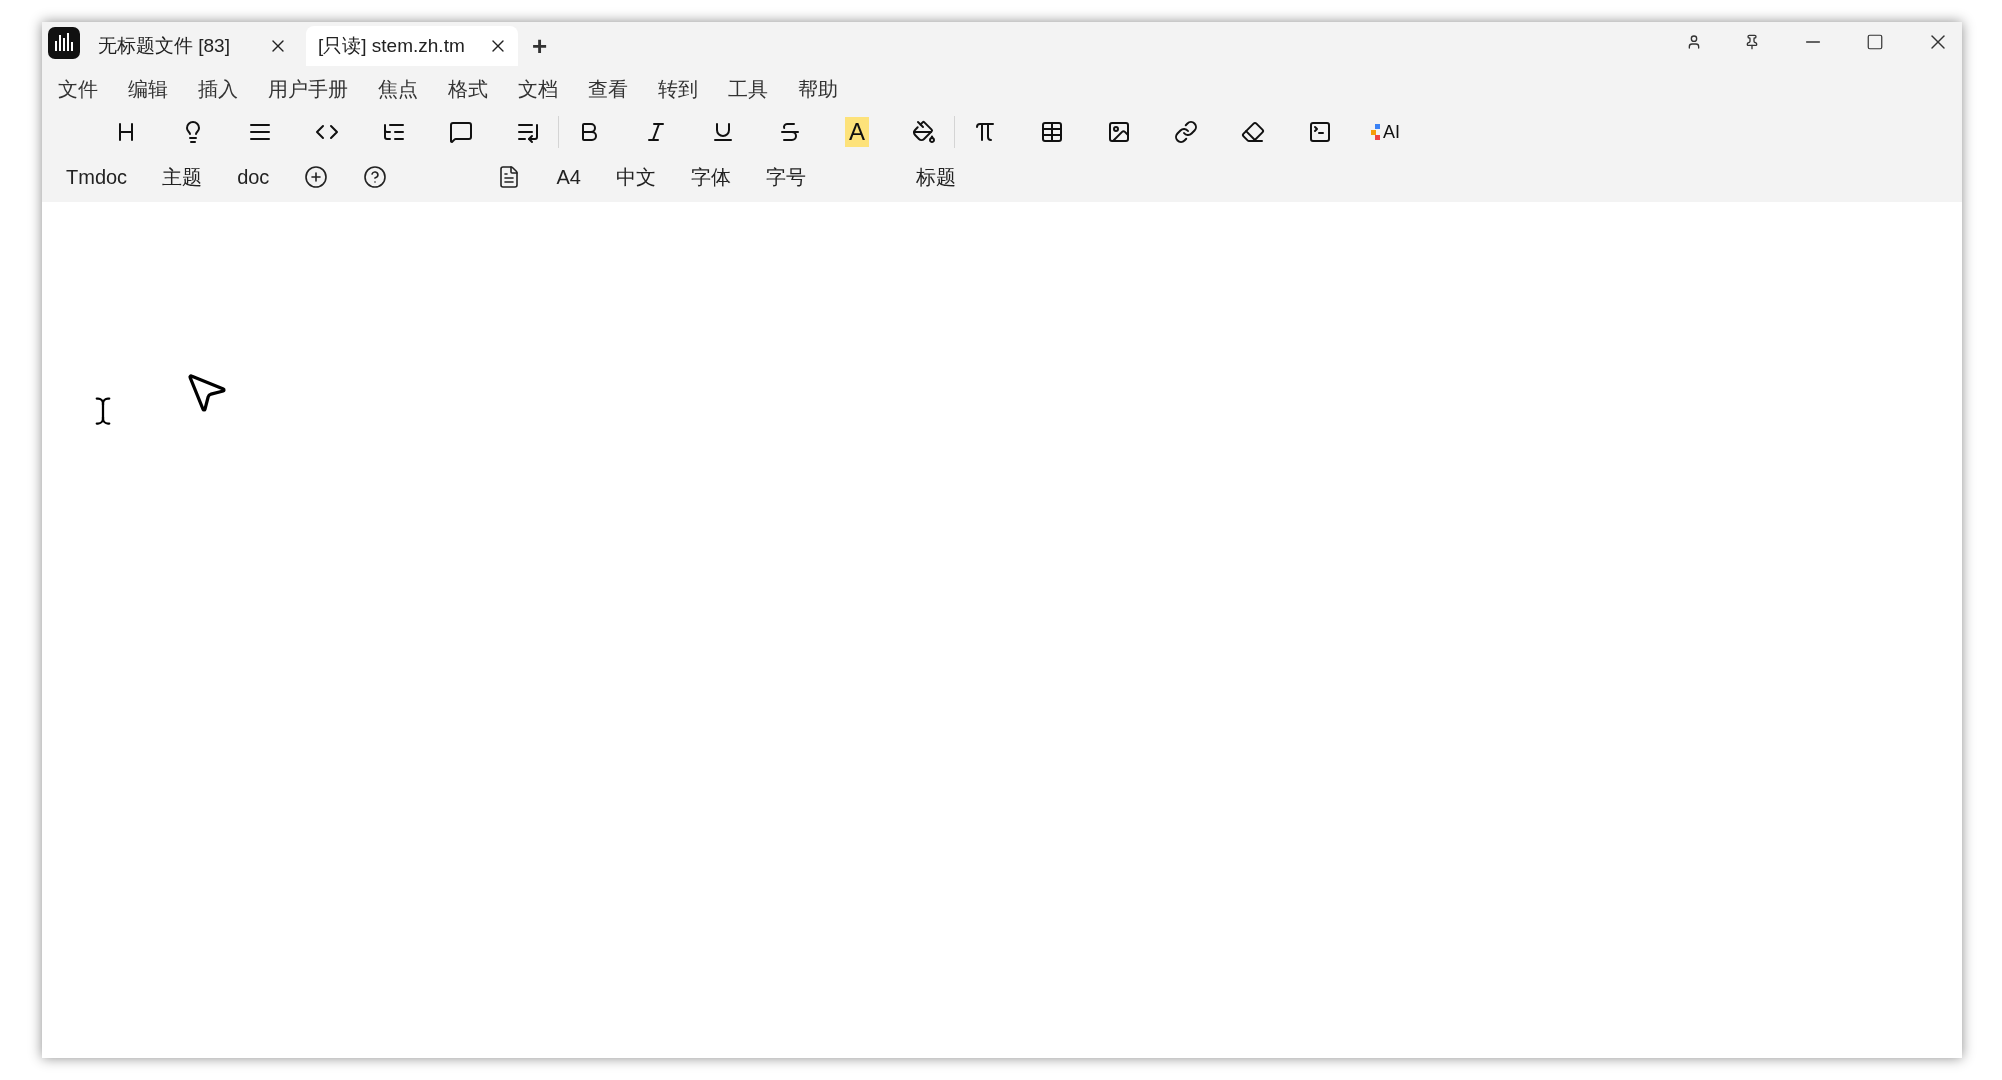 This screenshot has width=2002, height=1080. What do you see at coordinates (64, 43) in the screenshot?
I see `app-logo-icon` at bounding box center [64, 43].